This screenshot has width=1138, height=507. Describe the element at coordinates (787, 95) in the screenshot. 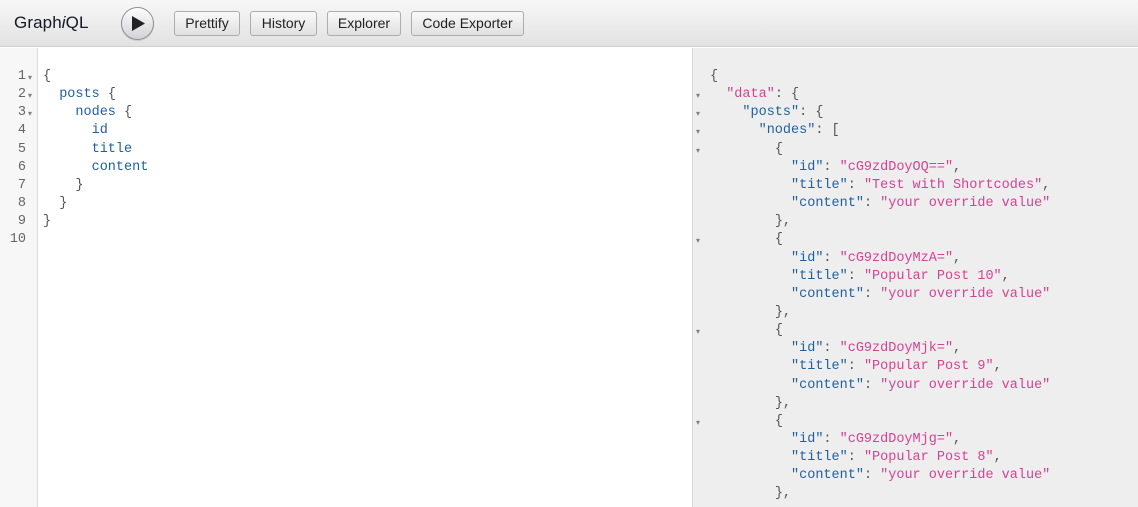

I see `code-token: : {` at that location.